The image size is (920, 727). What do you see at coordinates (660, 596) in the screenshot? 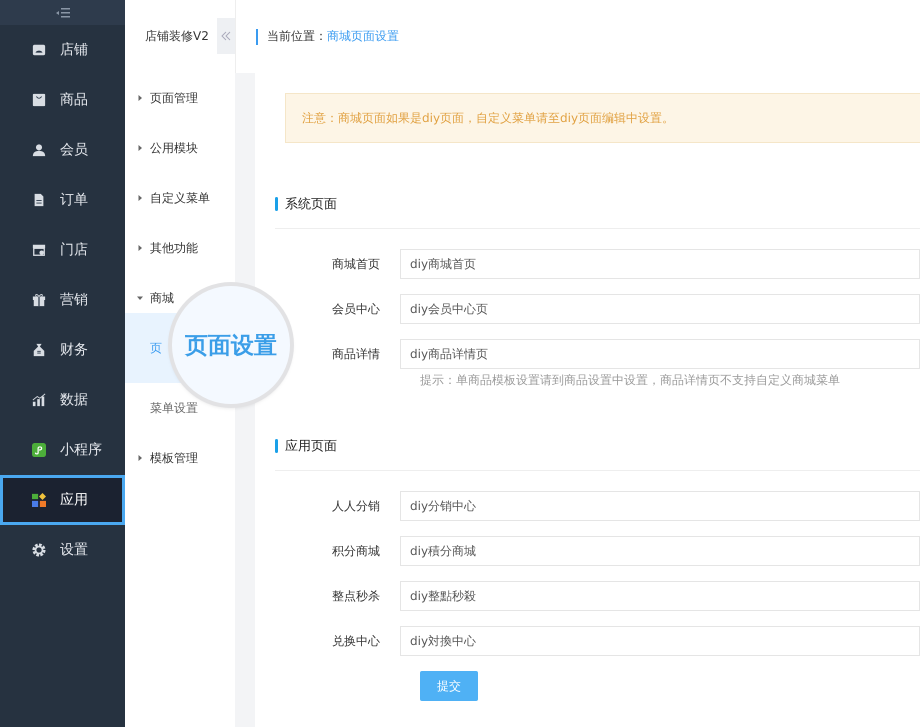
I see `input-field: diy整點秒殺` at bounding box center [660, 596].